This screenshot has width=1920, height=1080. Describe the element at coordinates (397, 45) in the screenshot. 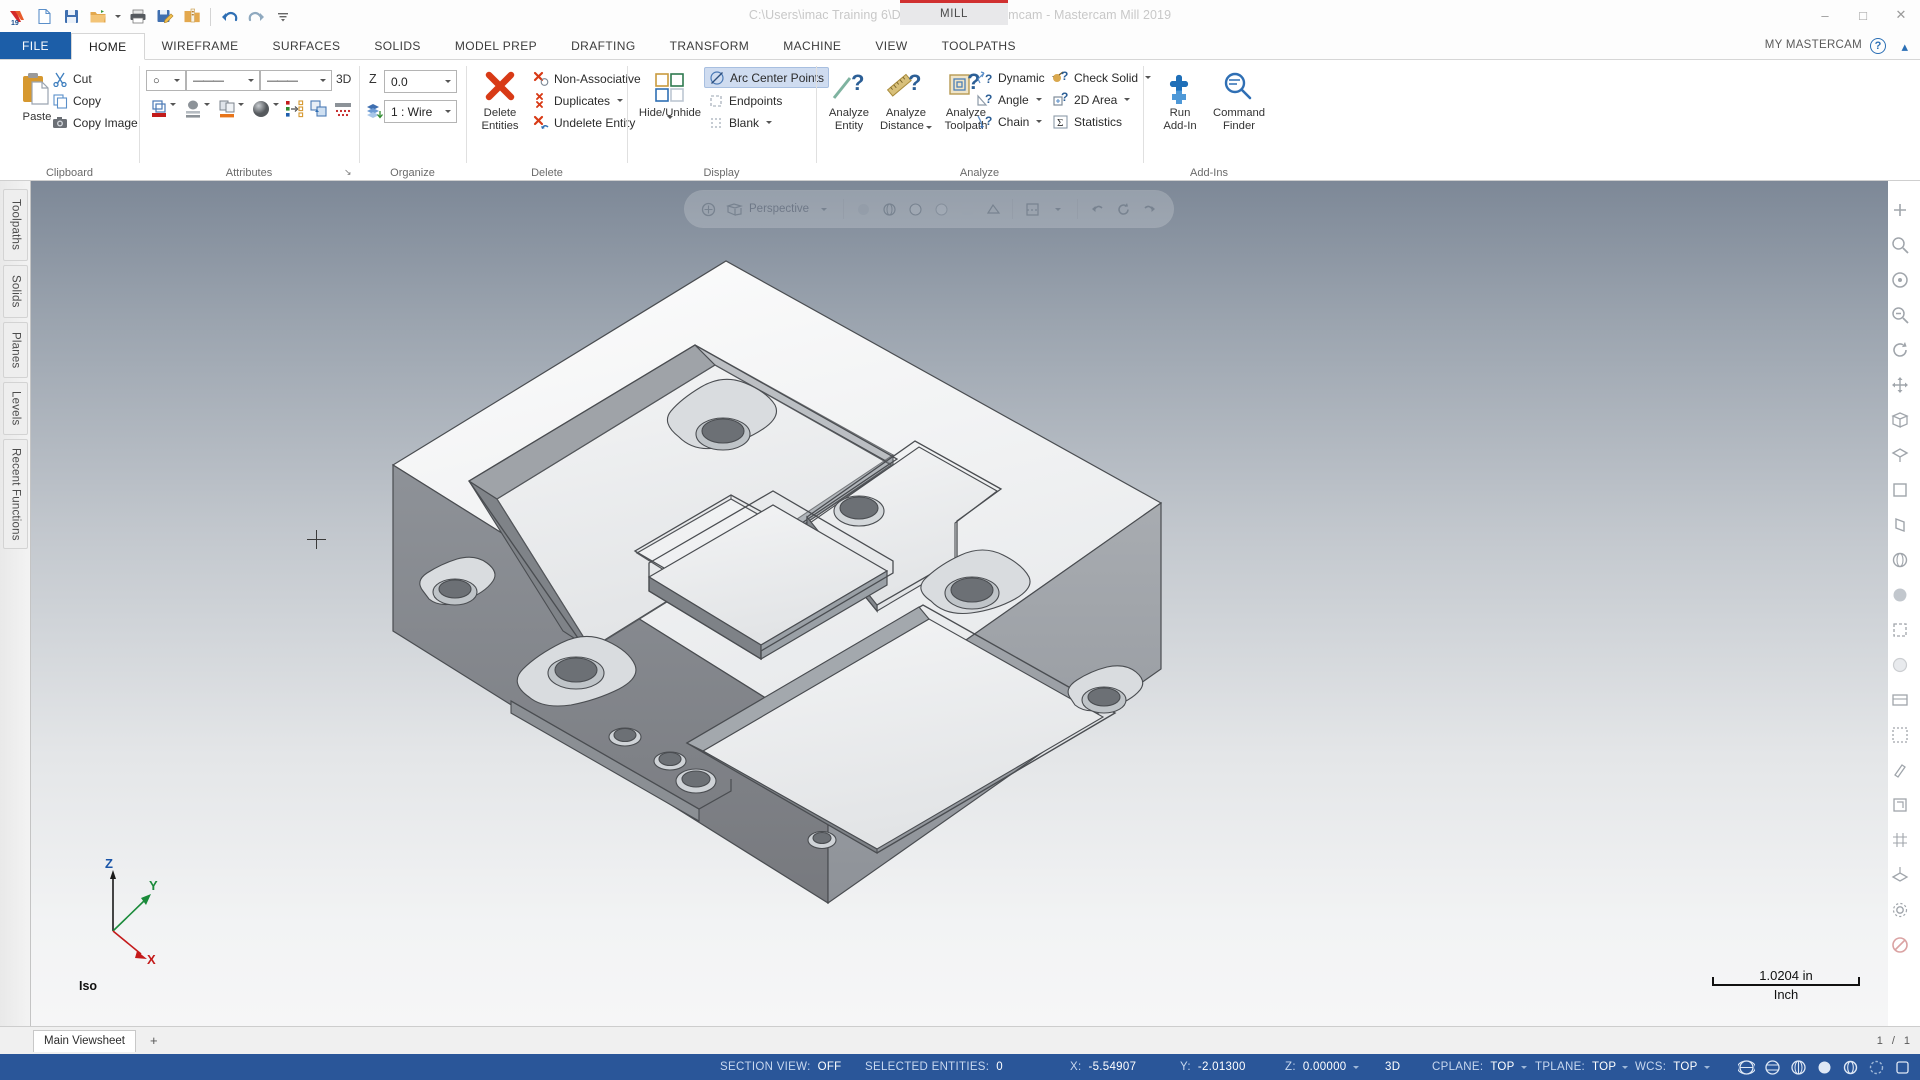

I see `tab-solids: SOLIDS` at that location.